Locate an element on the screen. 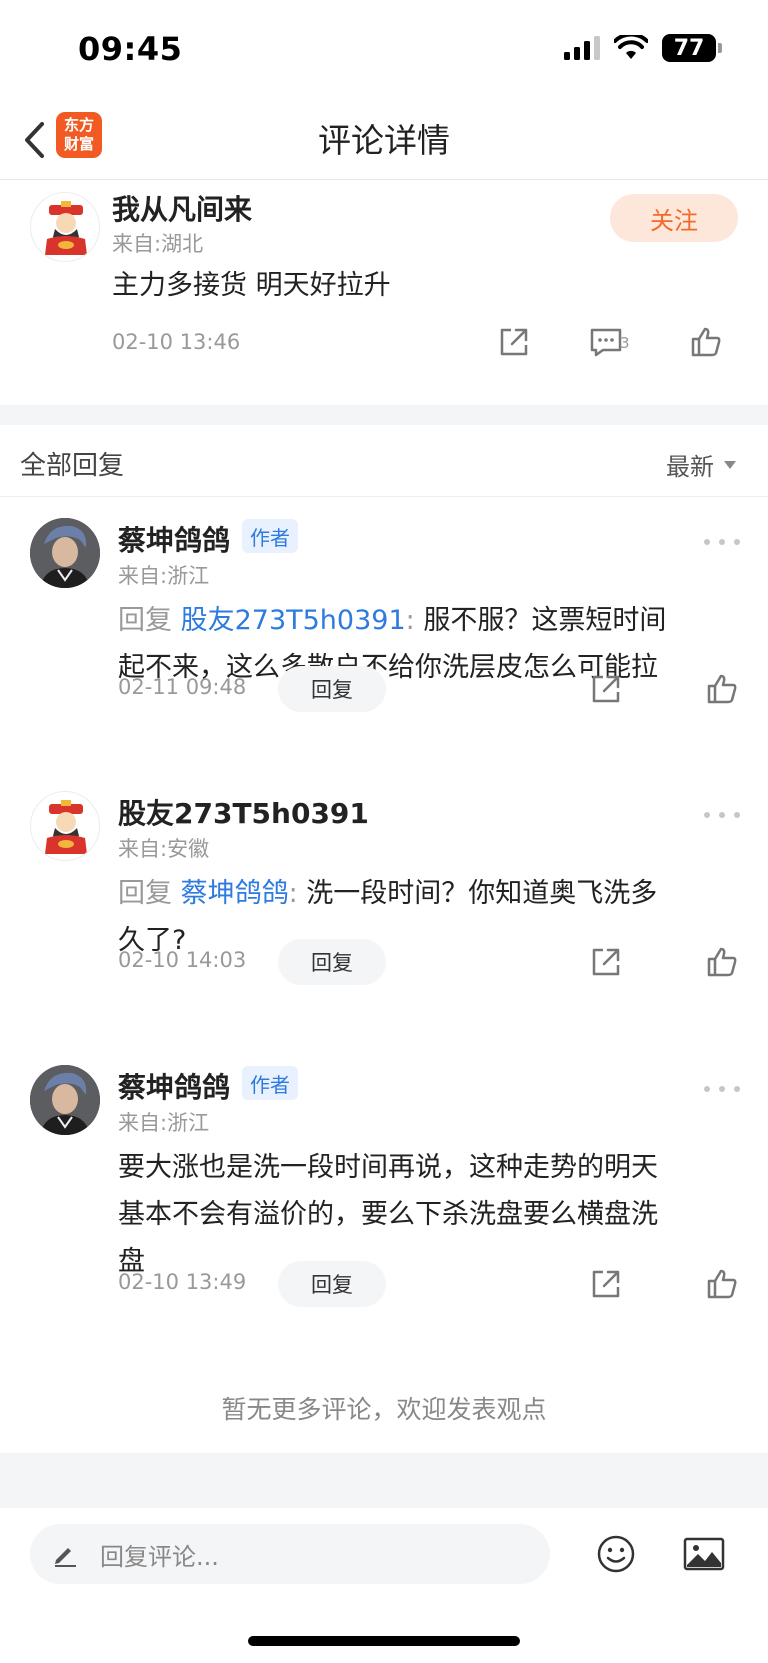  section-divider is located at coordinates (384, 415).